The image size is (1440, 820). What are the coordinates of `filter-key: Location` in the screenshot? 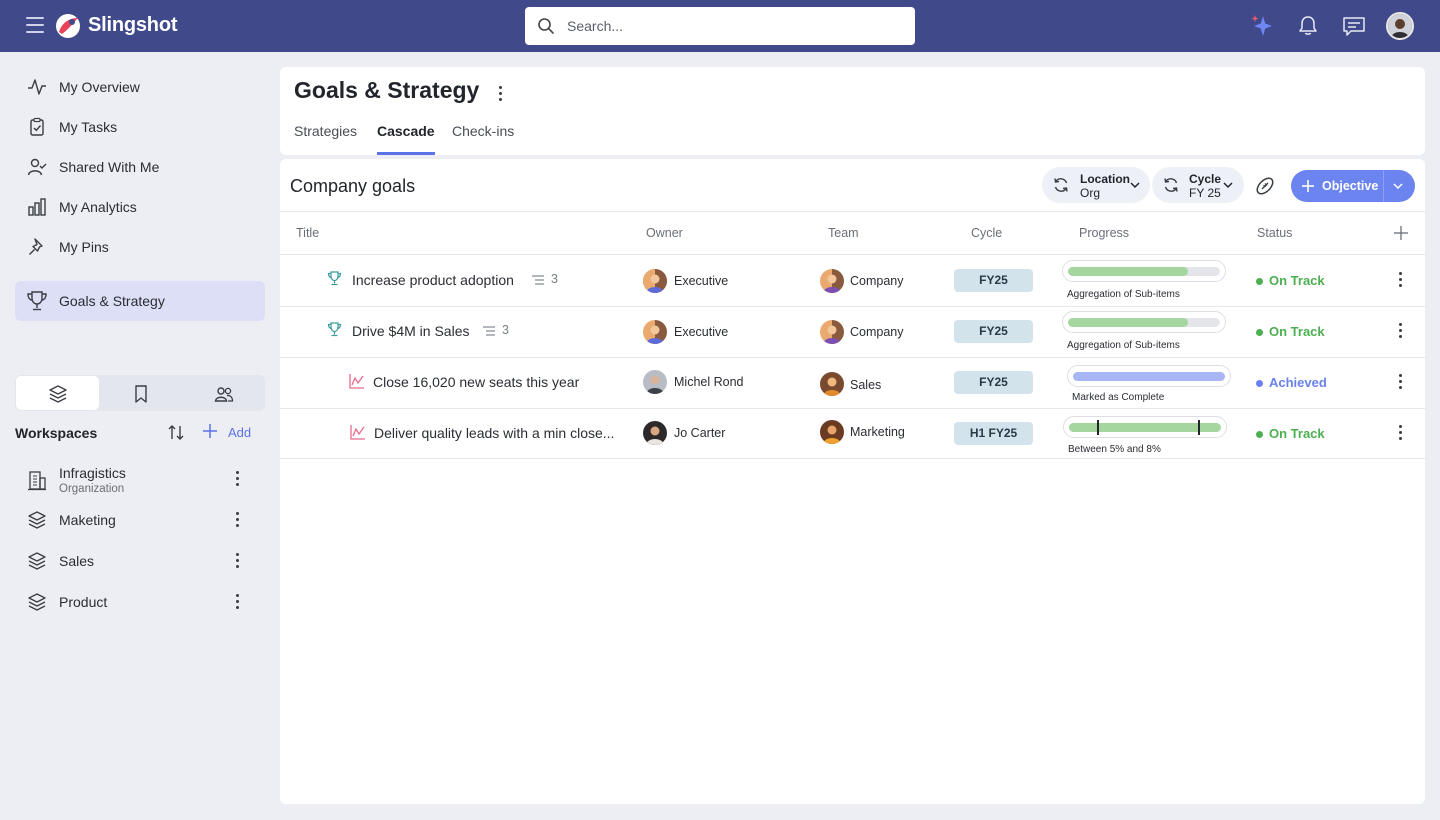 It's located at (1105, 179).